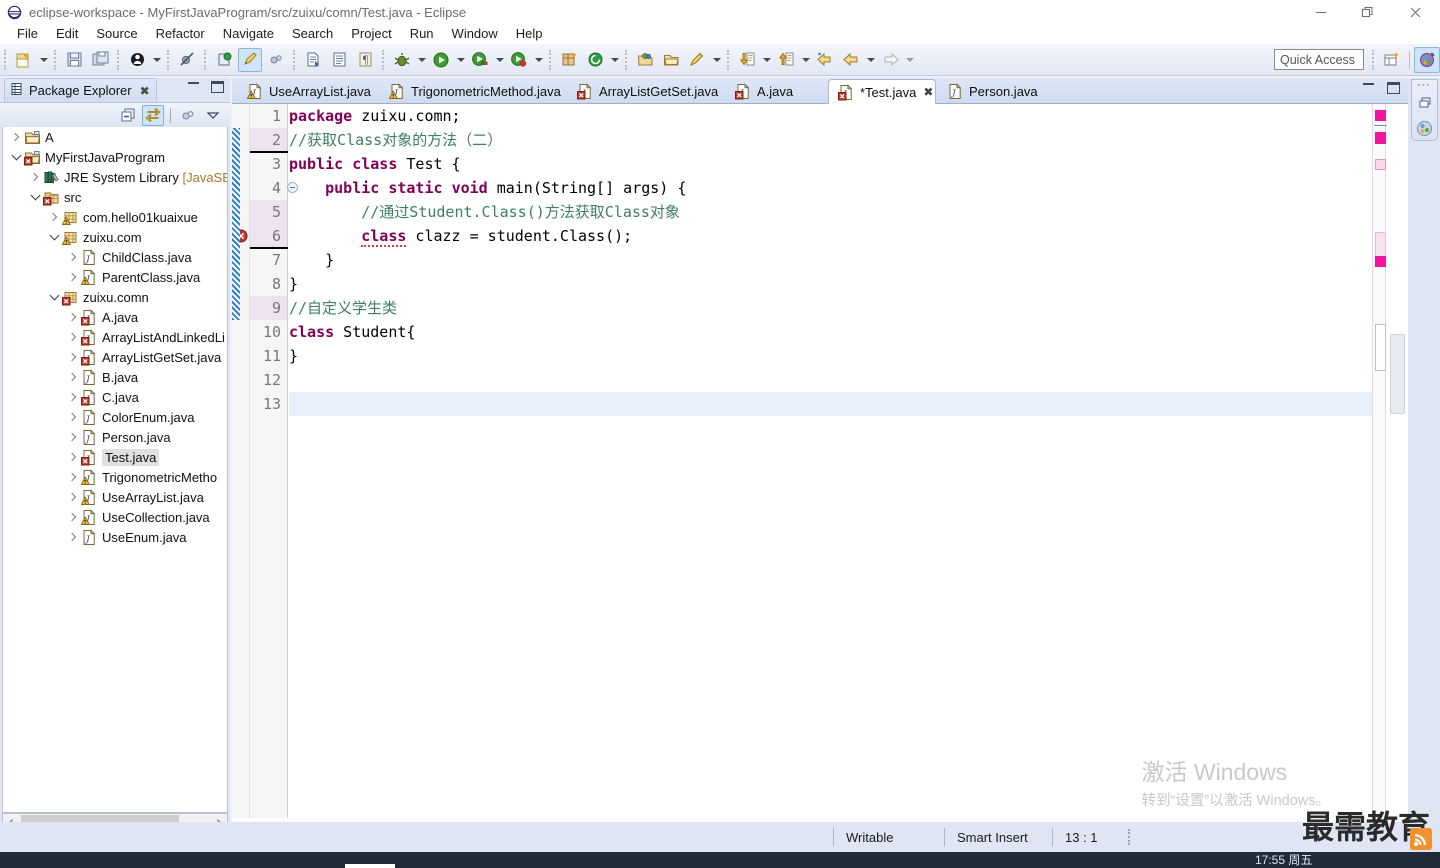 The height and width of the screenshot is (868, 1440). I want to click on annotation-ruler, so click(241, 461).